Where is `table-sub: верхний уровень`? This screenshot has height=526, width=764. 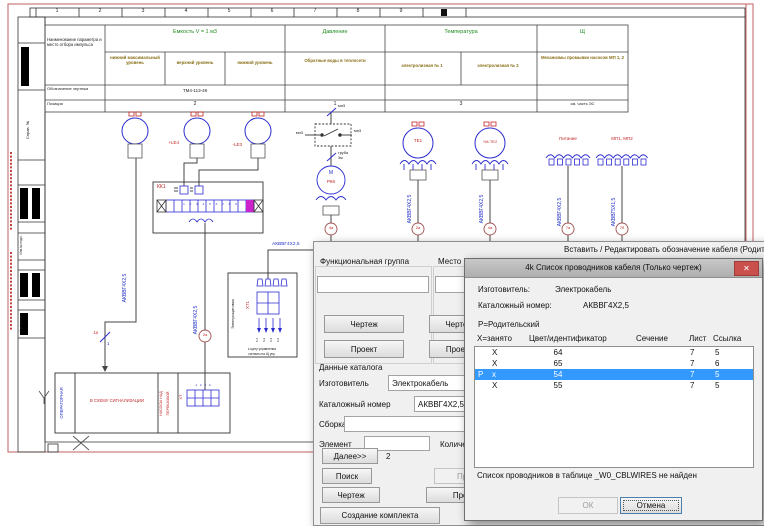 table-sub: верхний уровень is located at coordinates (195, 62).